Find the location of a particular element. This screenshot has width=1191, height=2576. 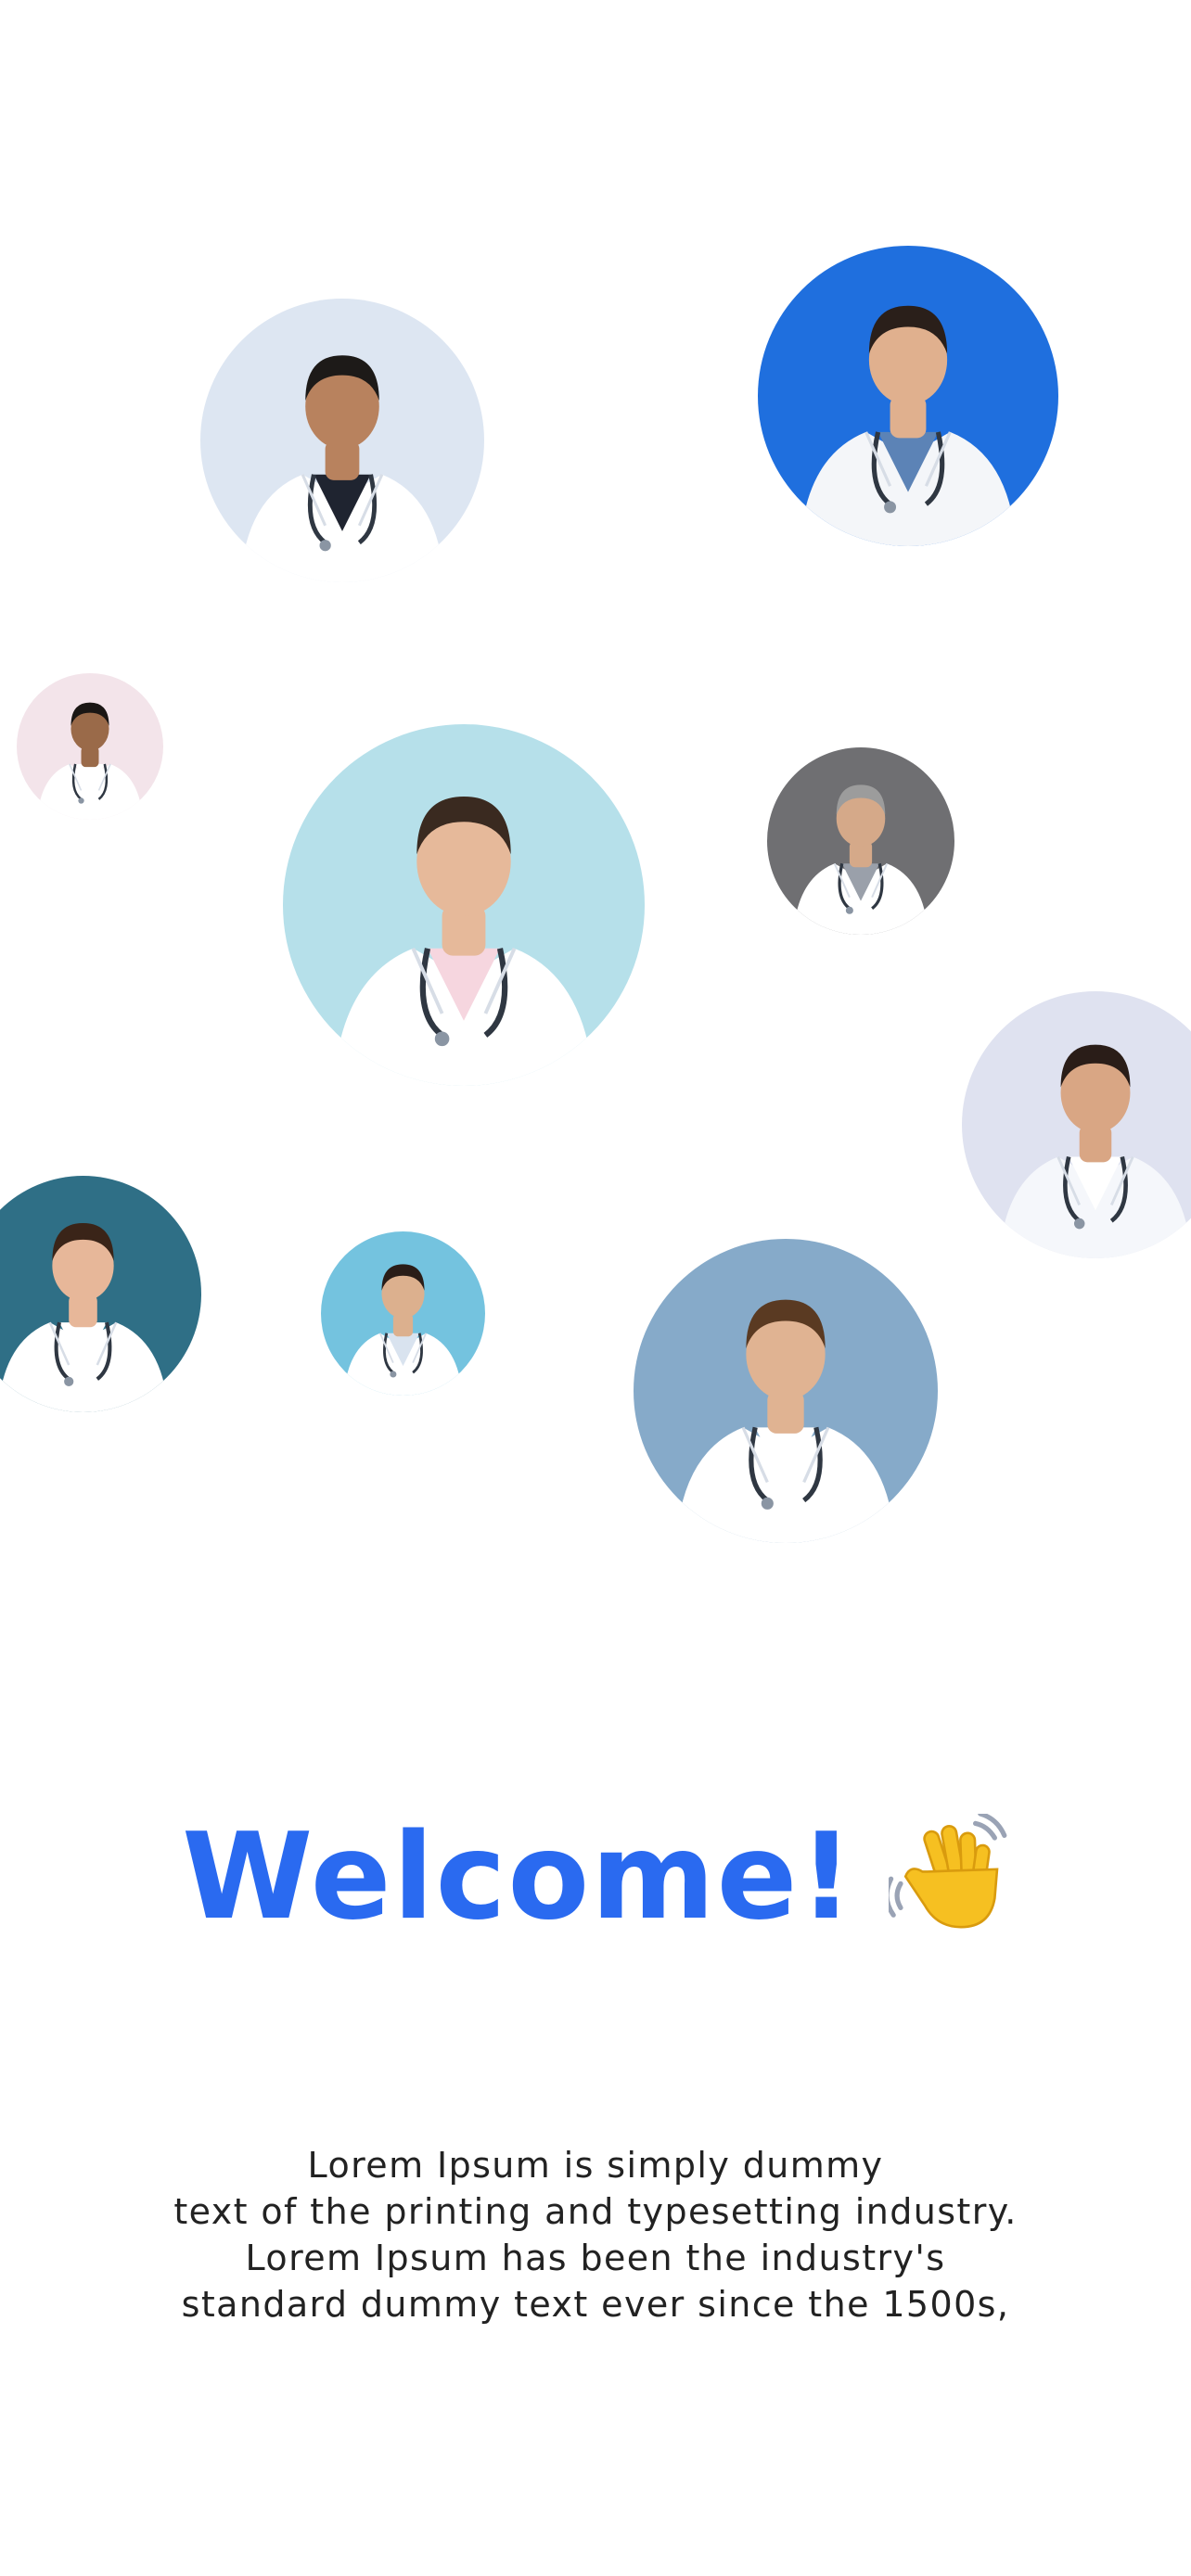

intro-line: Lorem Ipsum has been the industry's is located at coordinates (595, 2258).